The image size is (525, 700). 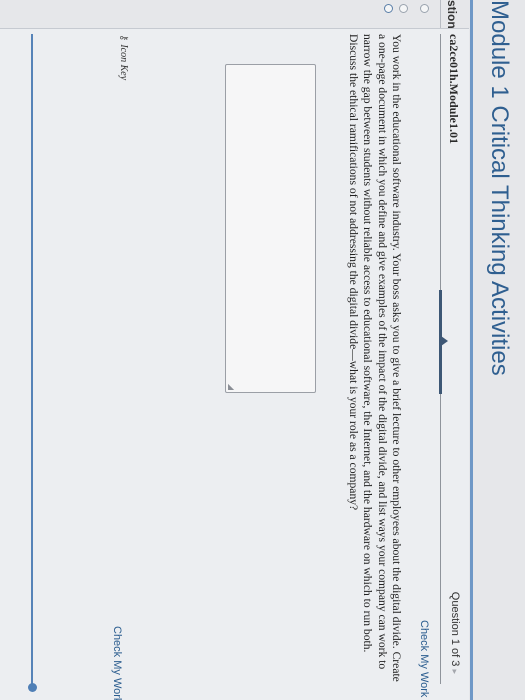 I want to click on question-id: ca2ce01h.Module1.01, so click(x=454, y=89).